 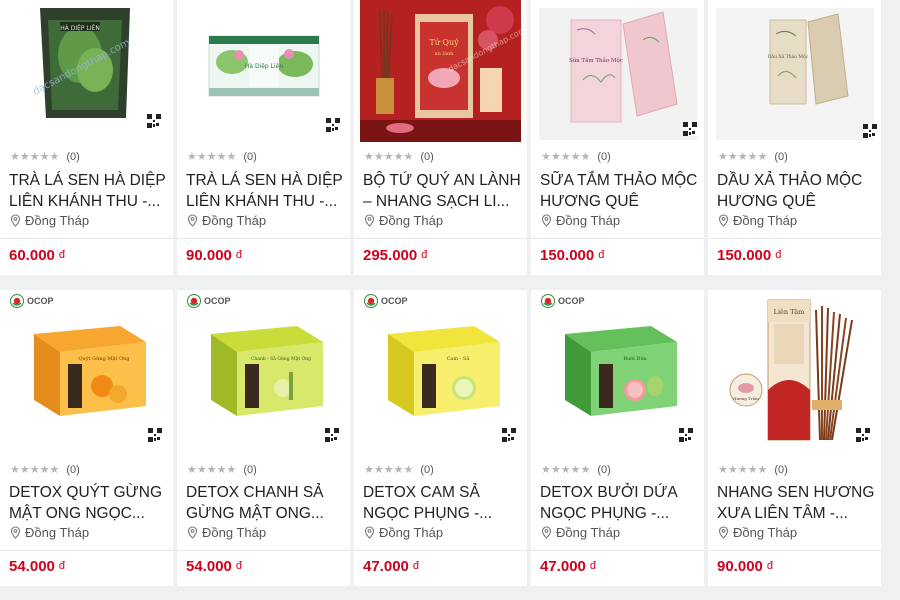 I want to click on price: 47.000 đ, so click(x=391, y=566).